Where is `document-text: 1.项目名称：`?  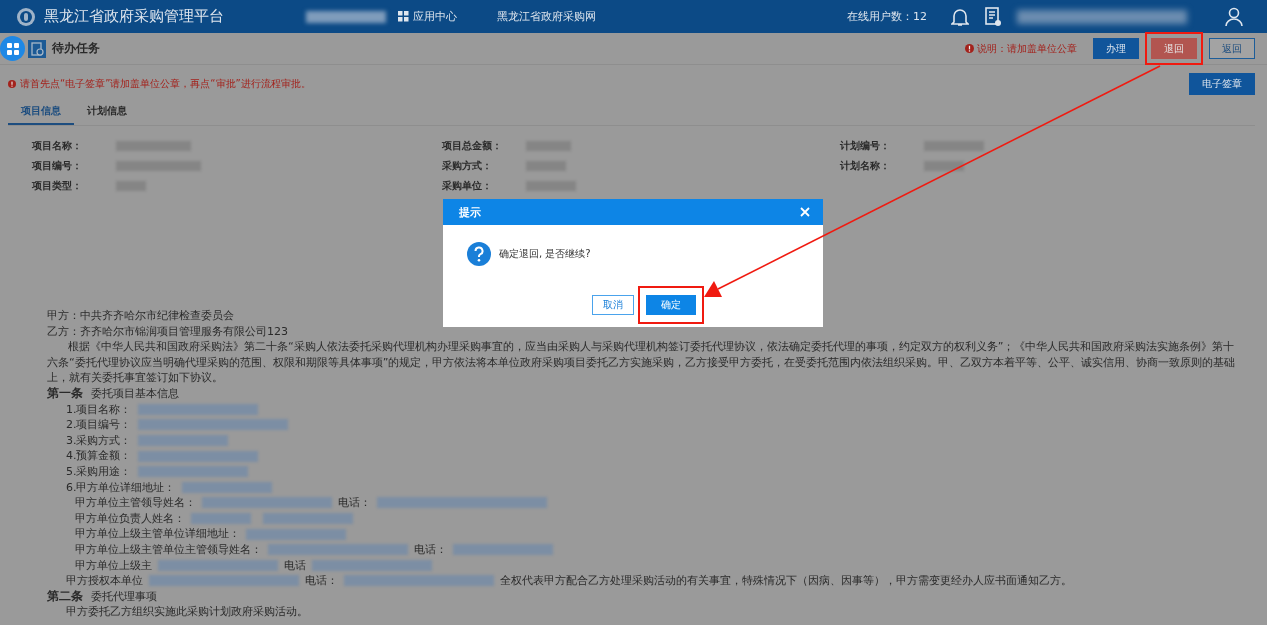
document-text: 1.项目名称： is located at coordinates (99, 409).